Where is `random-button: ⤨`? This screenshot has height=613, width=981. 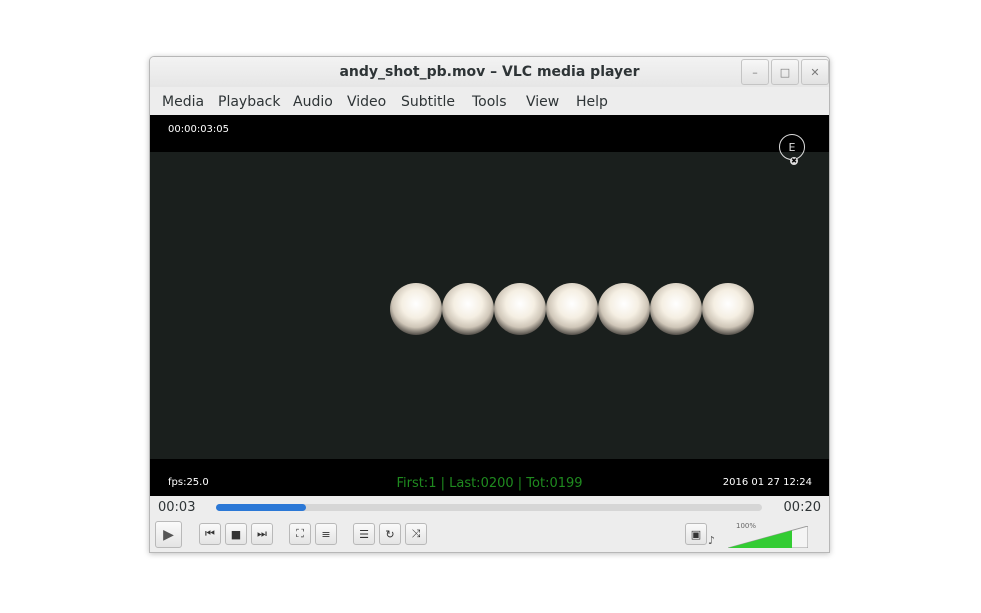
random-button: ⤨ is located at coordinates (416, 534).